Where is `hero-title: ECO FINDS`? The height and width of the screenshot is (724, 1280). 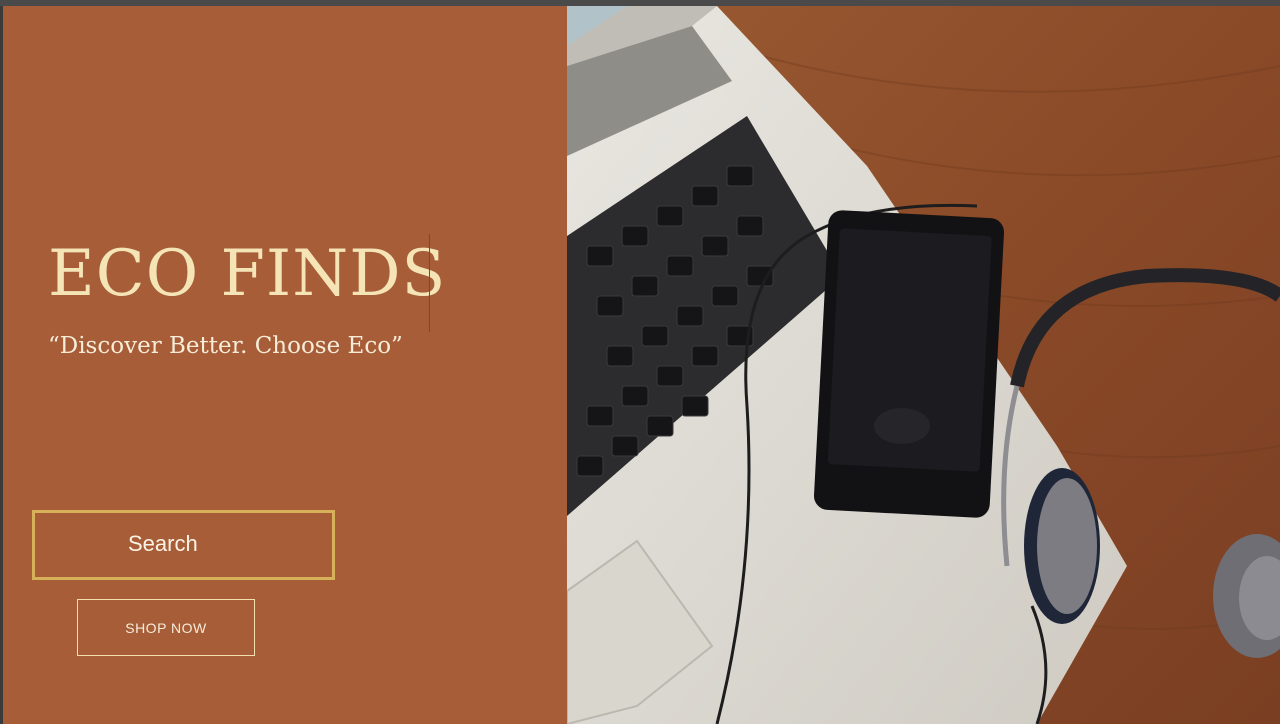 hero-title: ECO FINDS is located at coordinates (247, 274).